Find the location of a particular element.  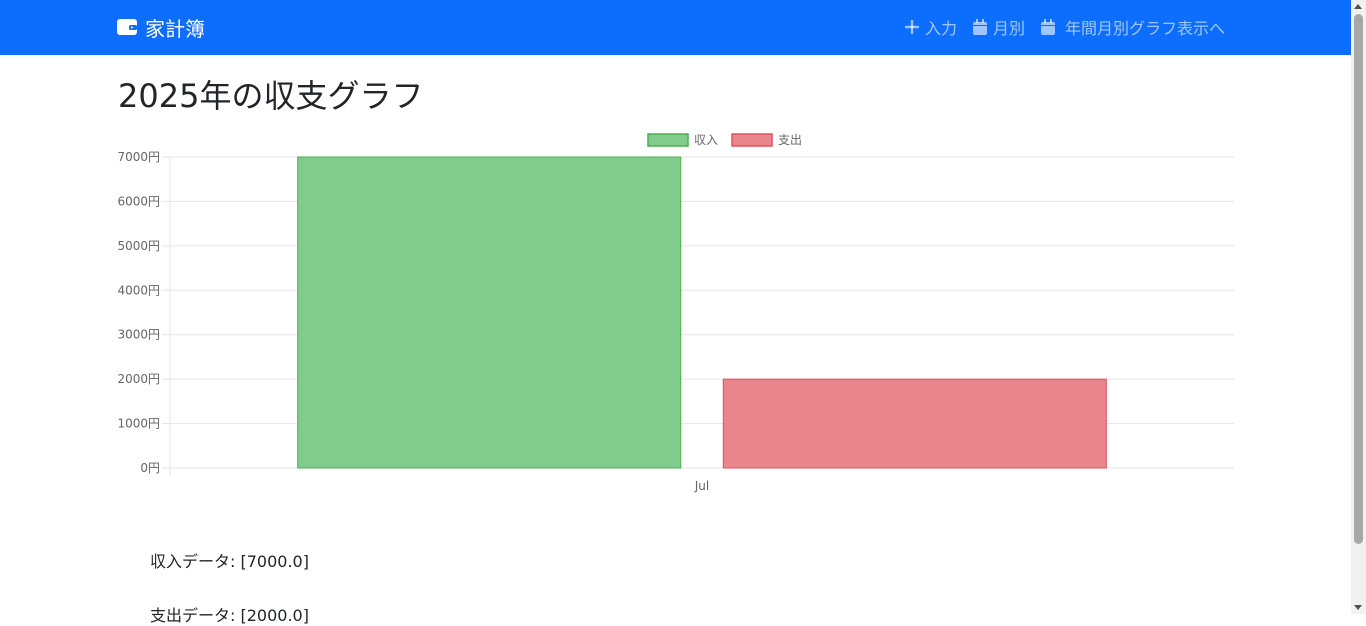

nav-input-link: 入力 is located at coordinates (930, 27).